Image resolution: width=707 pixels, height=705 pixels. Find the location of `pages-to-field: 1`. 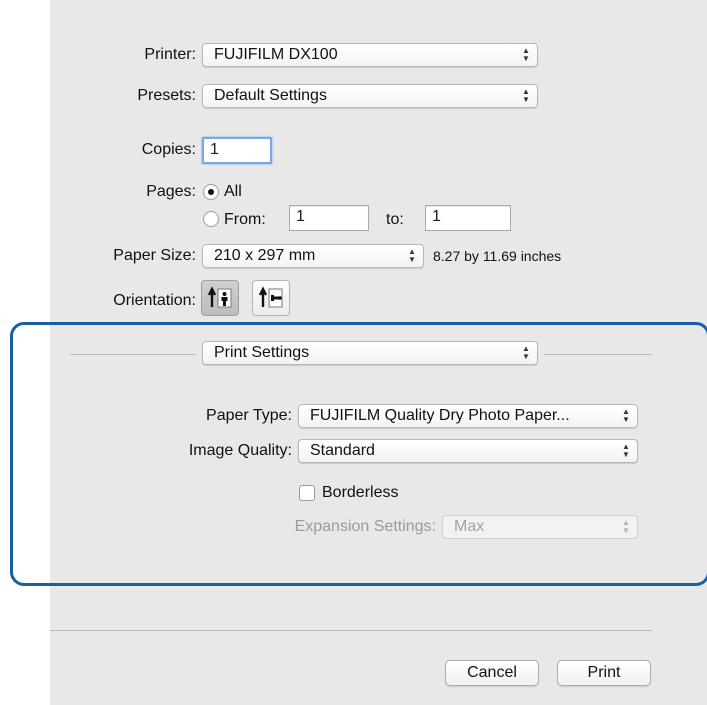

pages-to-field: 1 is located at coordinates (468, 218).